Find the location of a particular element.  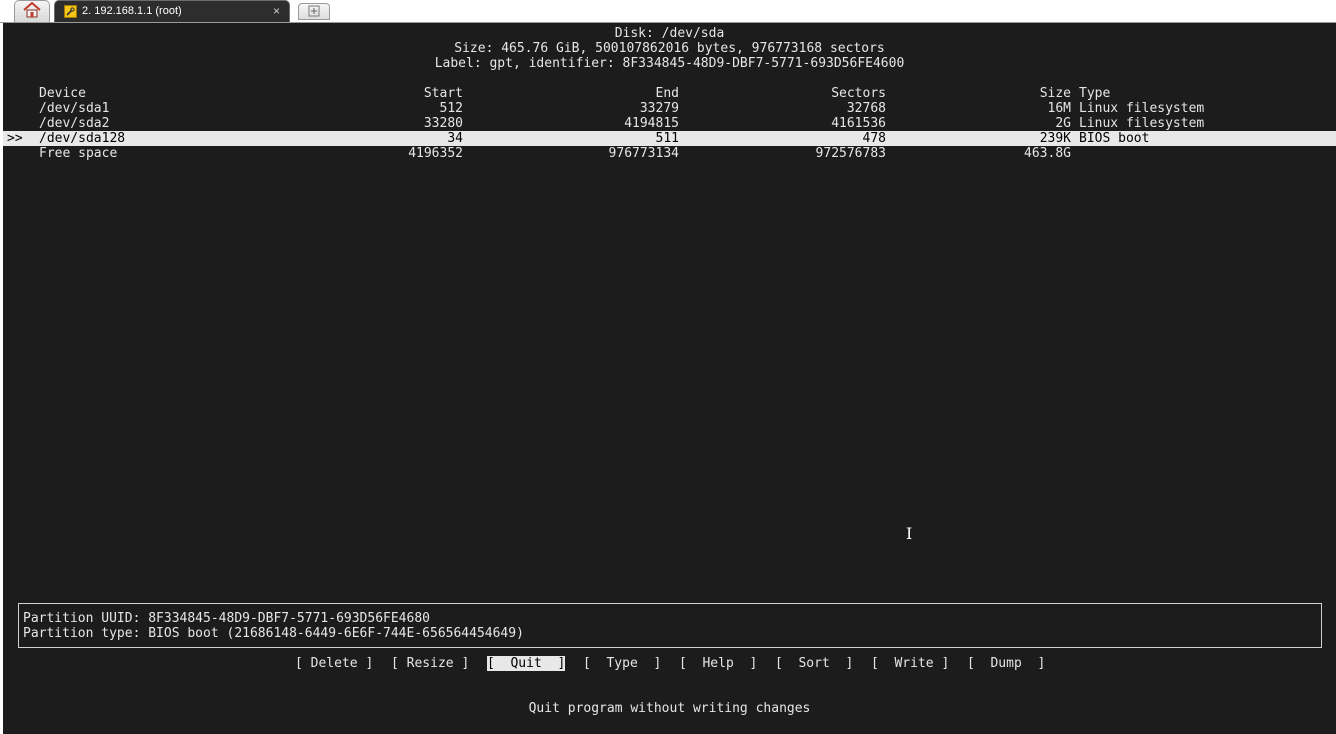

home-tab is located at coordinates (32, 11).